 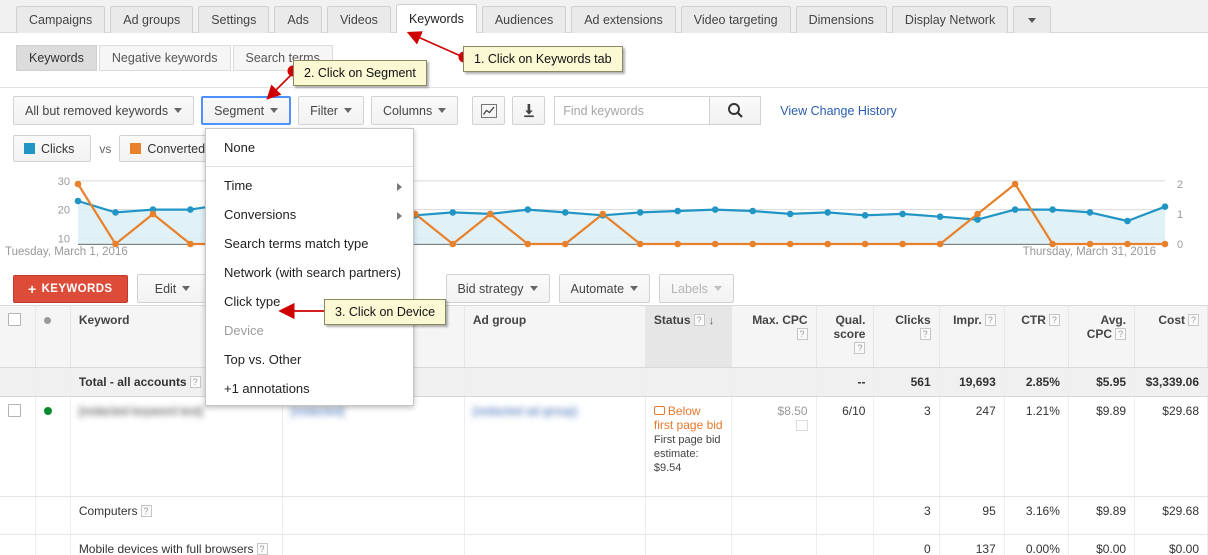 I want to click on segment-row-cost-cell: $0.00, so click(x=1171, y=544).